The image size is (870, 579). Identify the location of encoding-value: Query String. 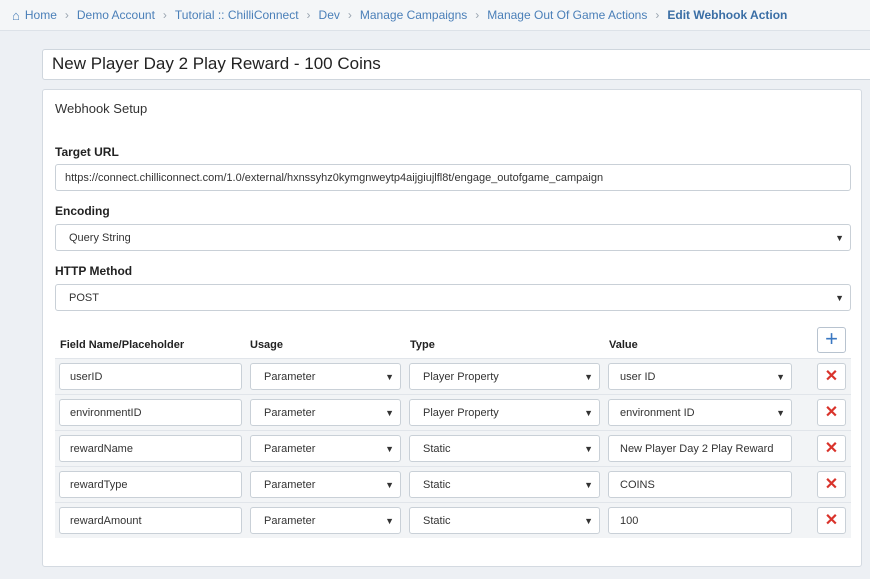
(100, 237).